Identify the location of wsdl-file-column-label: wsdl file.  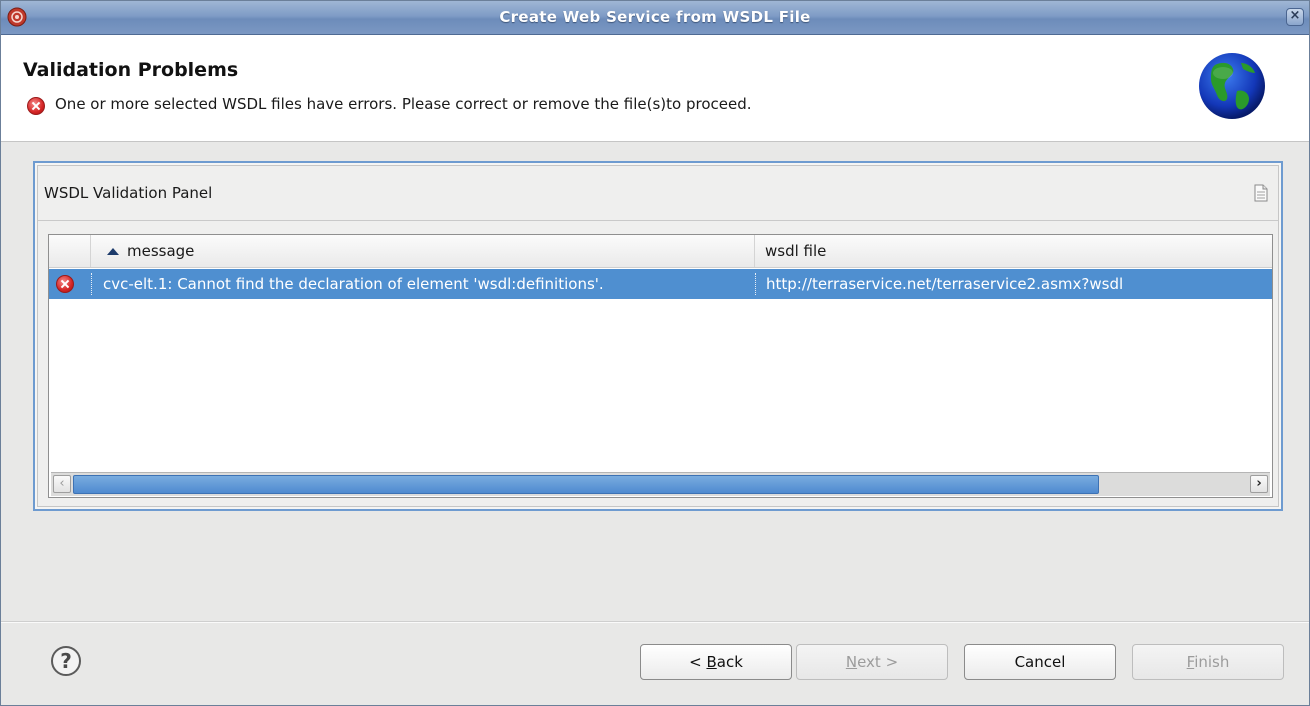
(796, 251).